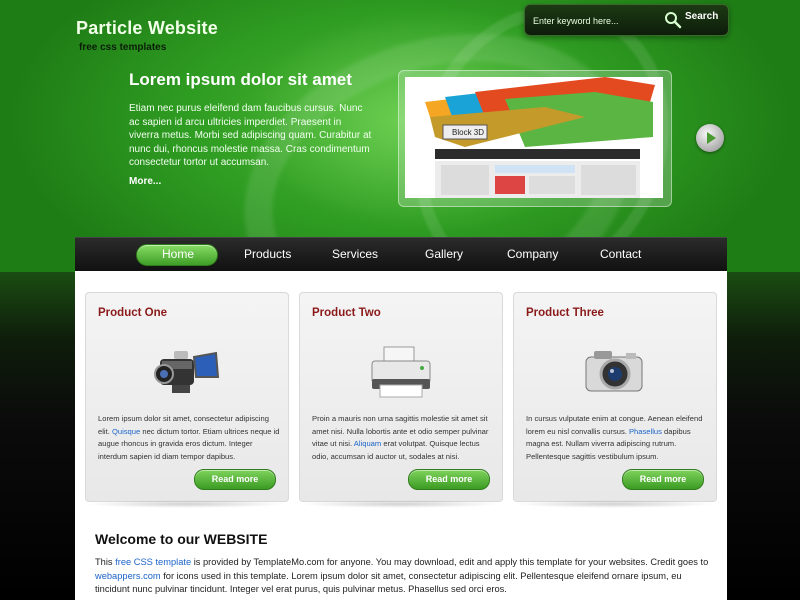 The image size is (800, 600). I want to click on search-input, so click(606, 21).